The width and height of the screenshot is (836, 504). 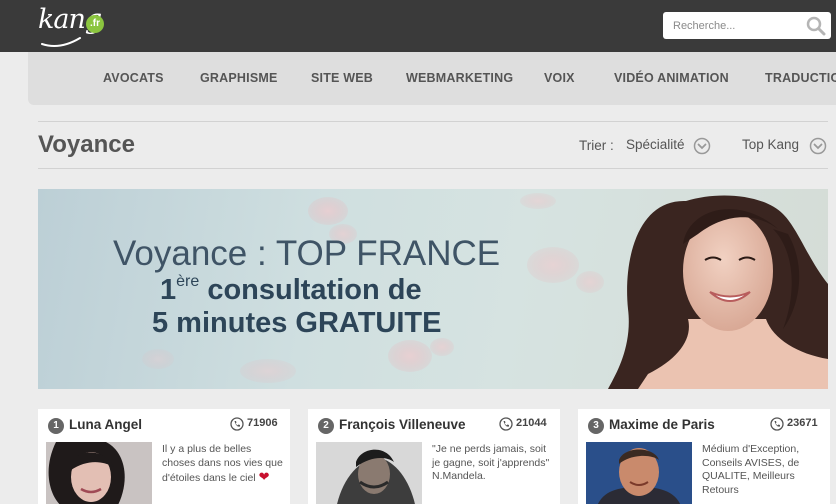 I want to click on nav-item-avocats: AVOCATS, so click(x=133, y=78).